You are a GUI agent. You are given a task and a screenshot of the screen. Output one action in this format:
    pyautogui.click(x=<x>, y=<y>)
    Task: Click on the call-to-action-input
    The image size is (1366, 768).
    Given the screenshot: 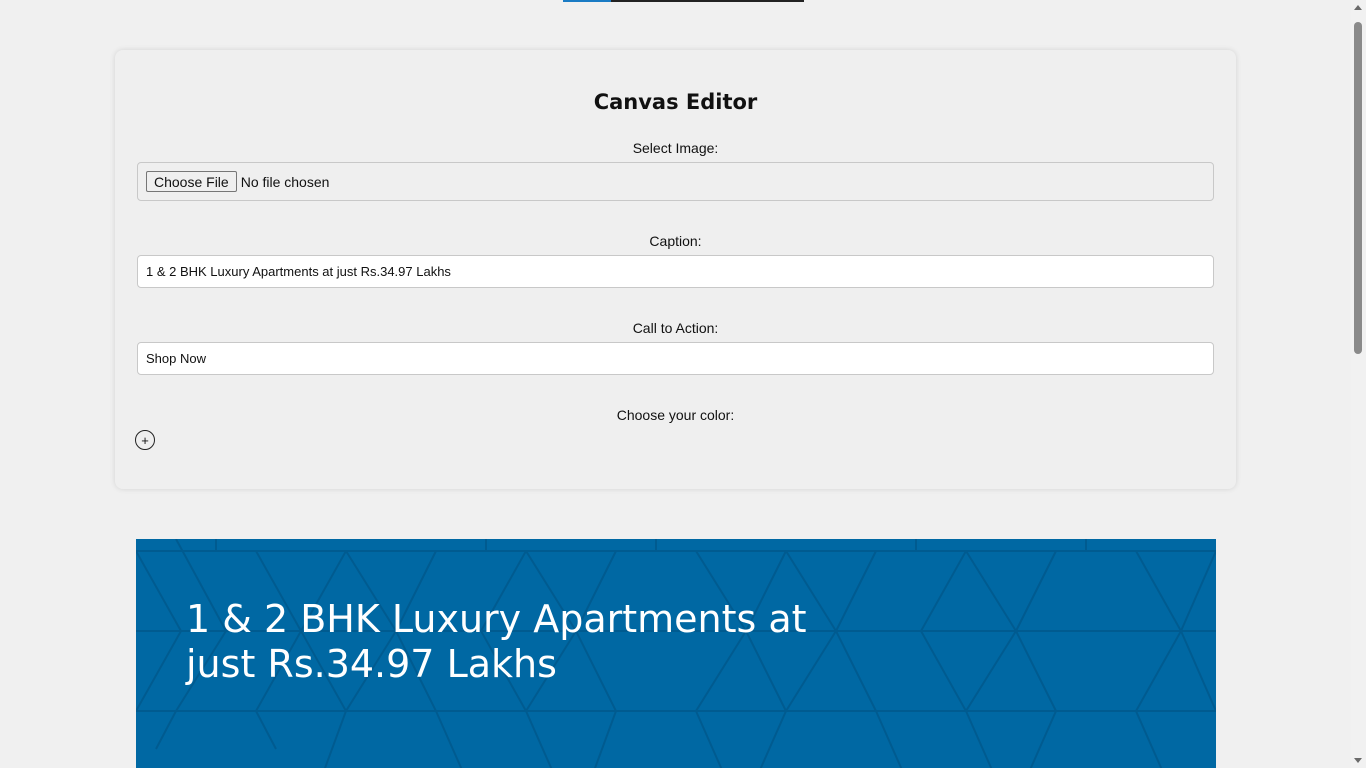 What is the action you would take?
    pyautogui.click(x=675, y=358)
    